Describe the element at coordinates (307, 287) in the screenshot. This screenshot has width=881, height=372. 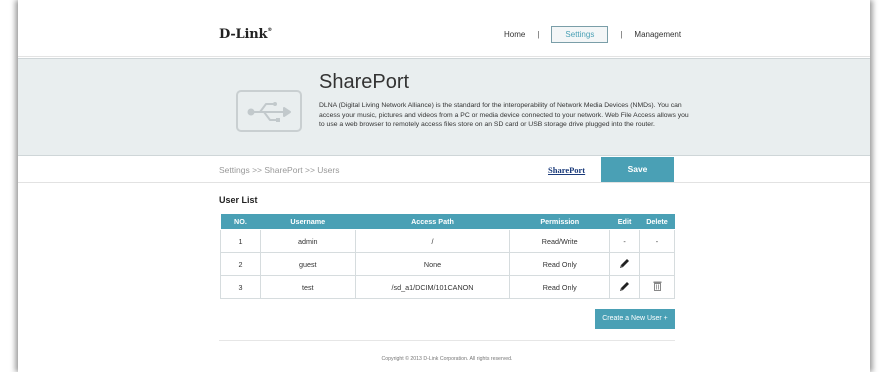
I see `cell-username: test` at that location.